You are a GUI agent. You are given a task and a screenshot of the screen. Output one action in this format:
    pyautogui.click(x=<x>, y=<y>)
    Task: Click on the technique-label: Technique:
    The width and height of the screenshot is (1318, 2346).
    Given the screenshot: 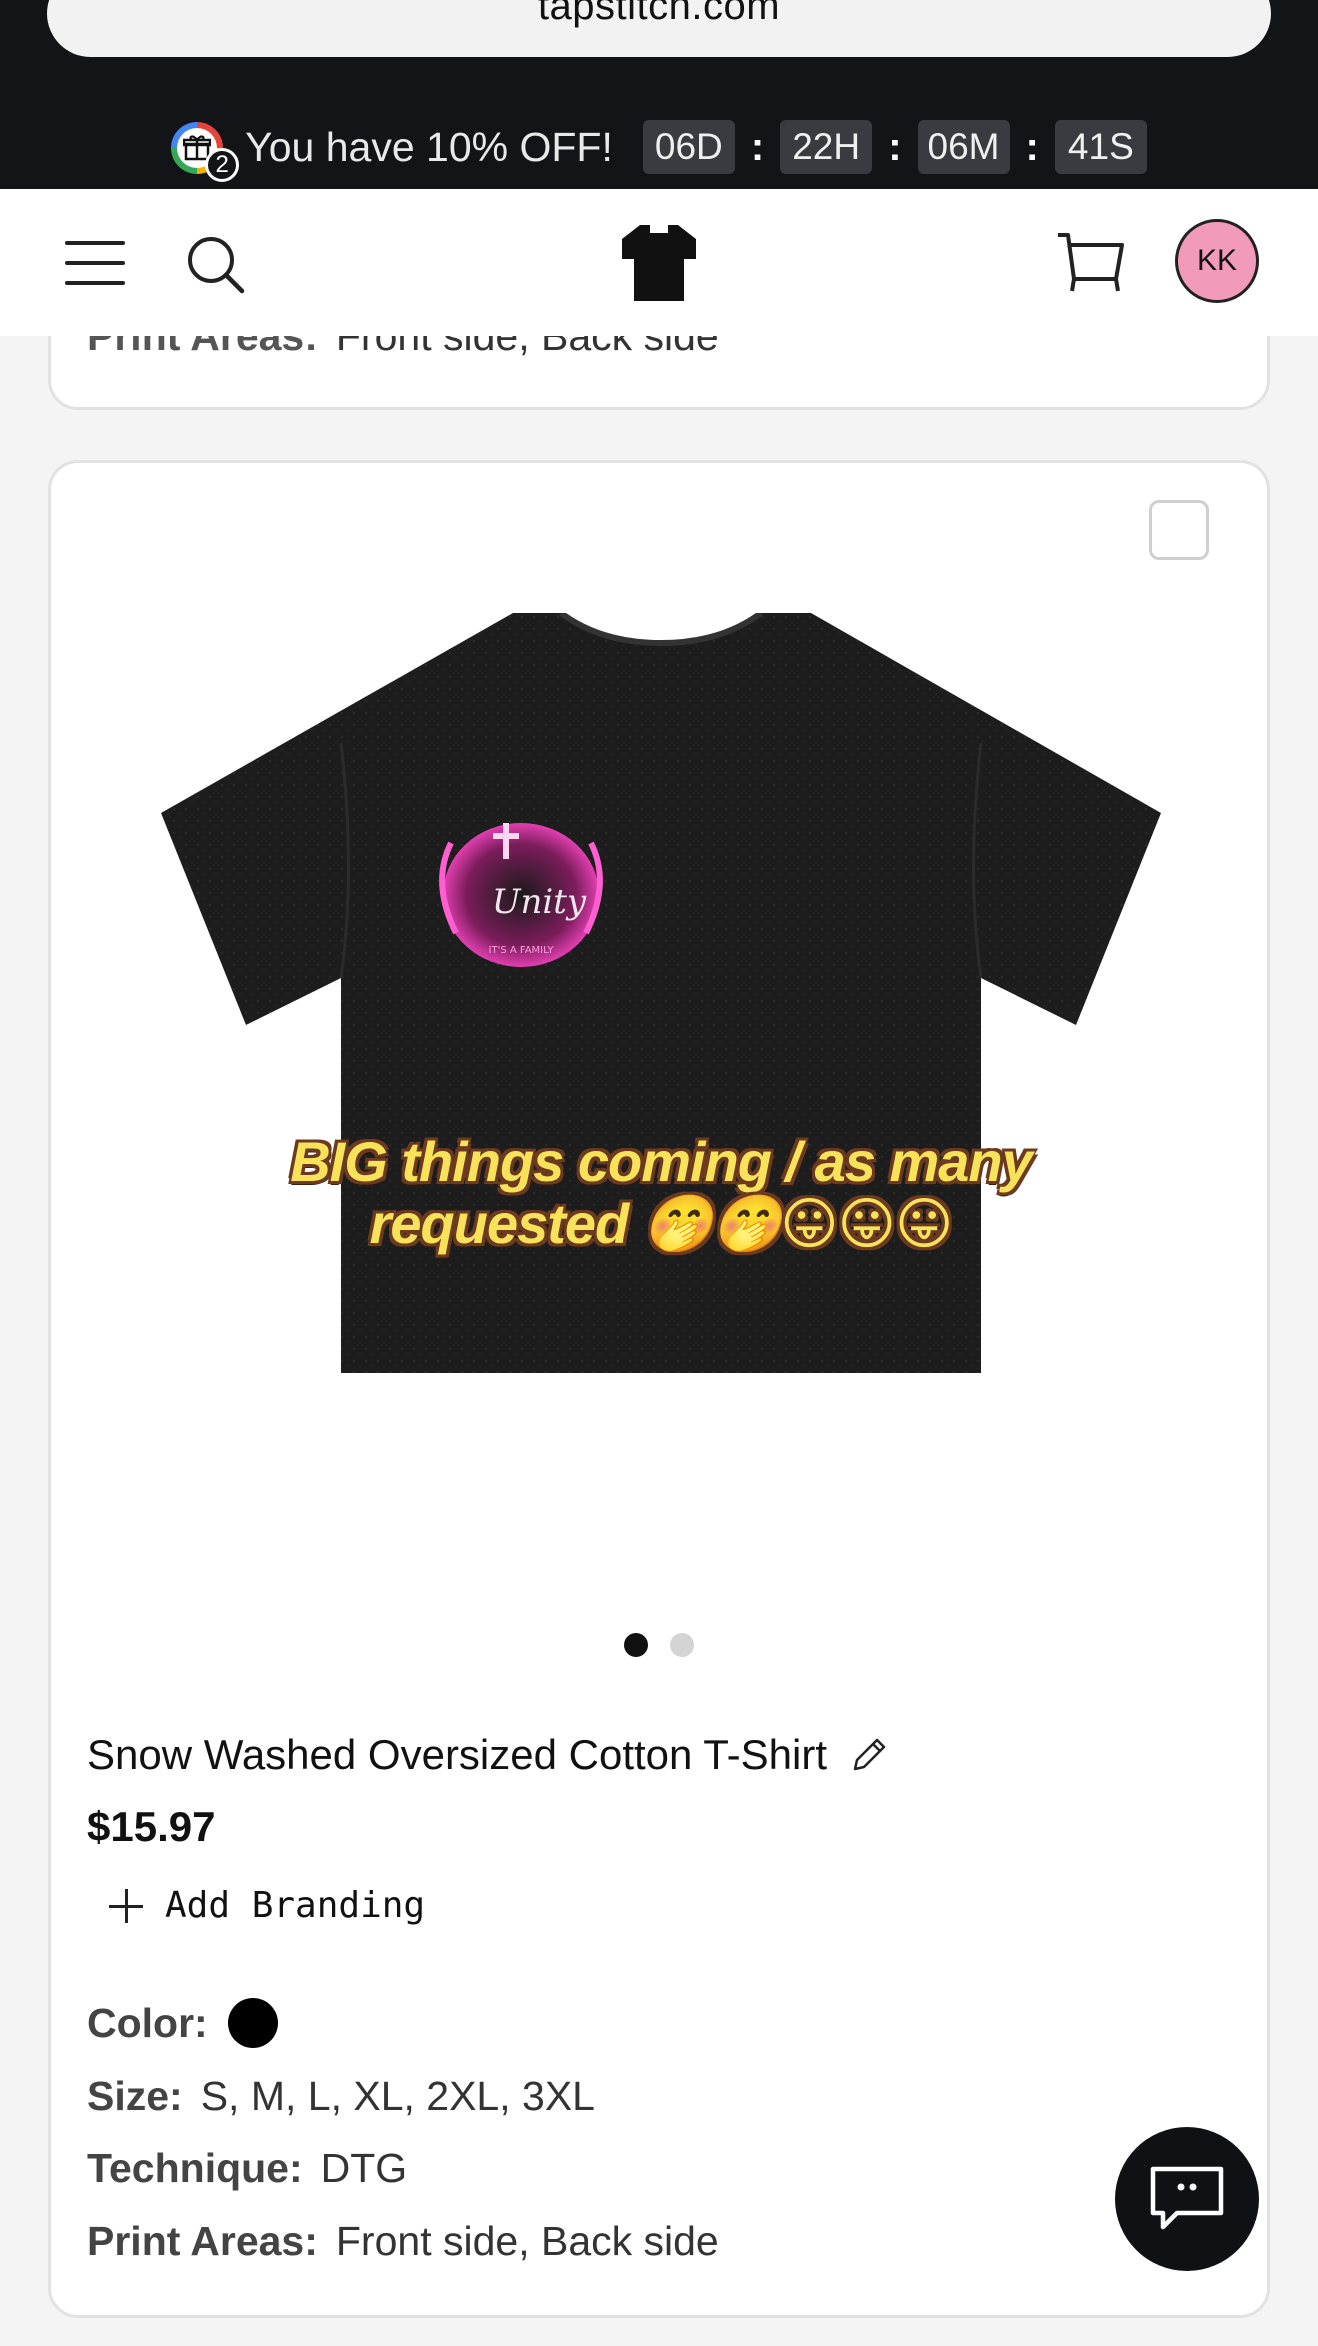 What is the action you would take?
    pyautogui.click(x=195, y=2168)
    